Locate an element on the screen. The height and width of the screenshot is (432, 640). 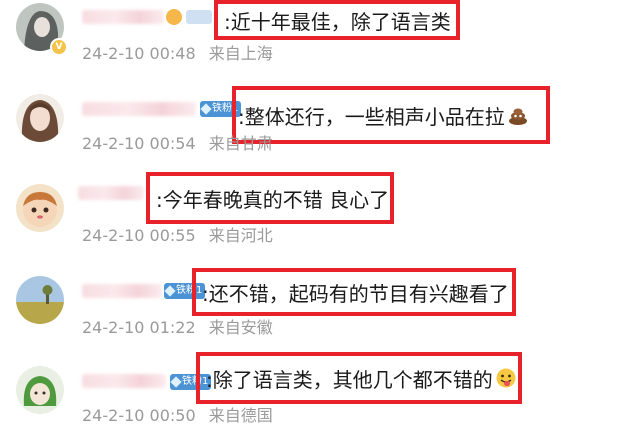
comment-text: :近十年最佳，除了语言类 is located at coordinates (337, 21).